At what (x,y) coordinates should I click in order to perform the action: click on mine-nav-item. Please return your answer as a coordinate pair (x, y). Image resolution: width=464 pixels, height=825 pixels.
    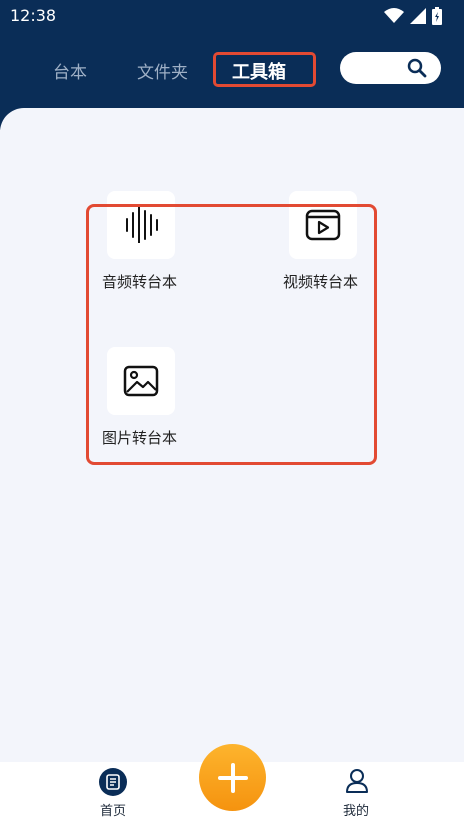
    Looking at the image, I should click on (357, 782).